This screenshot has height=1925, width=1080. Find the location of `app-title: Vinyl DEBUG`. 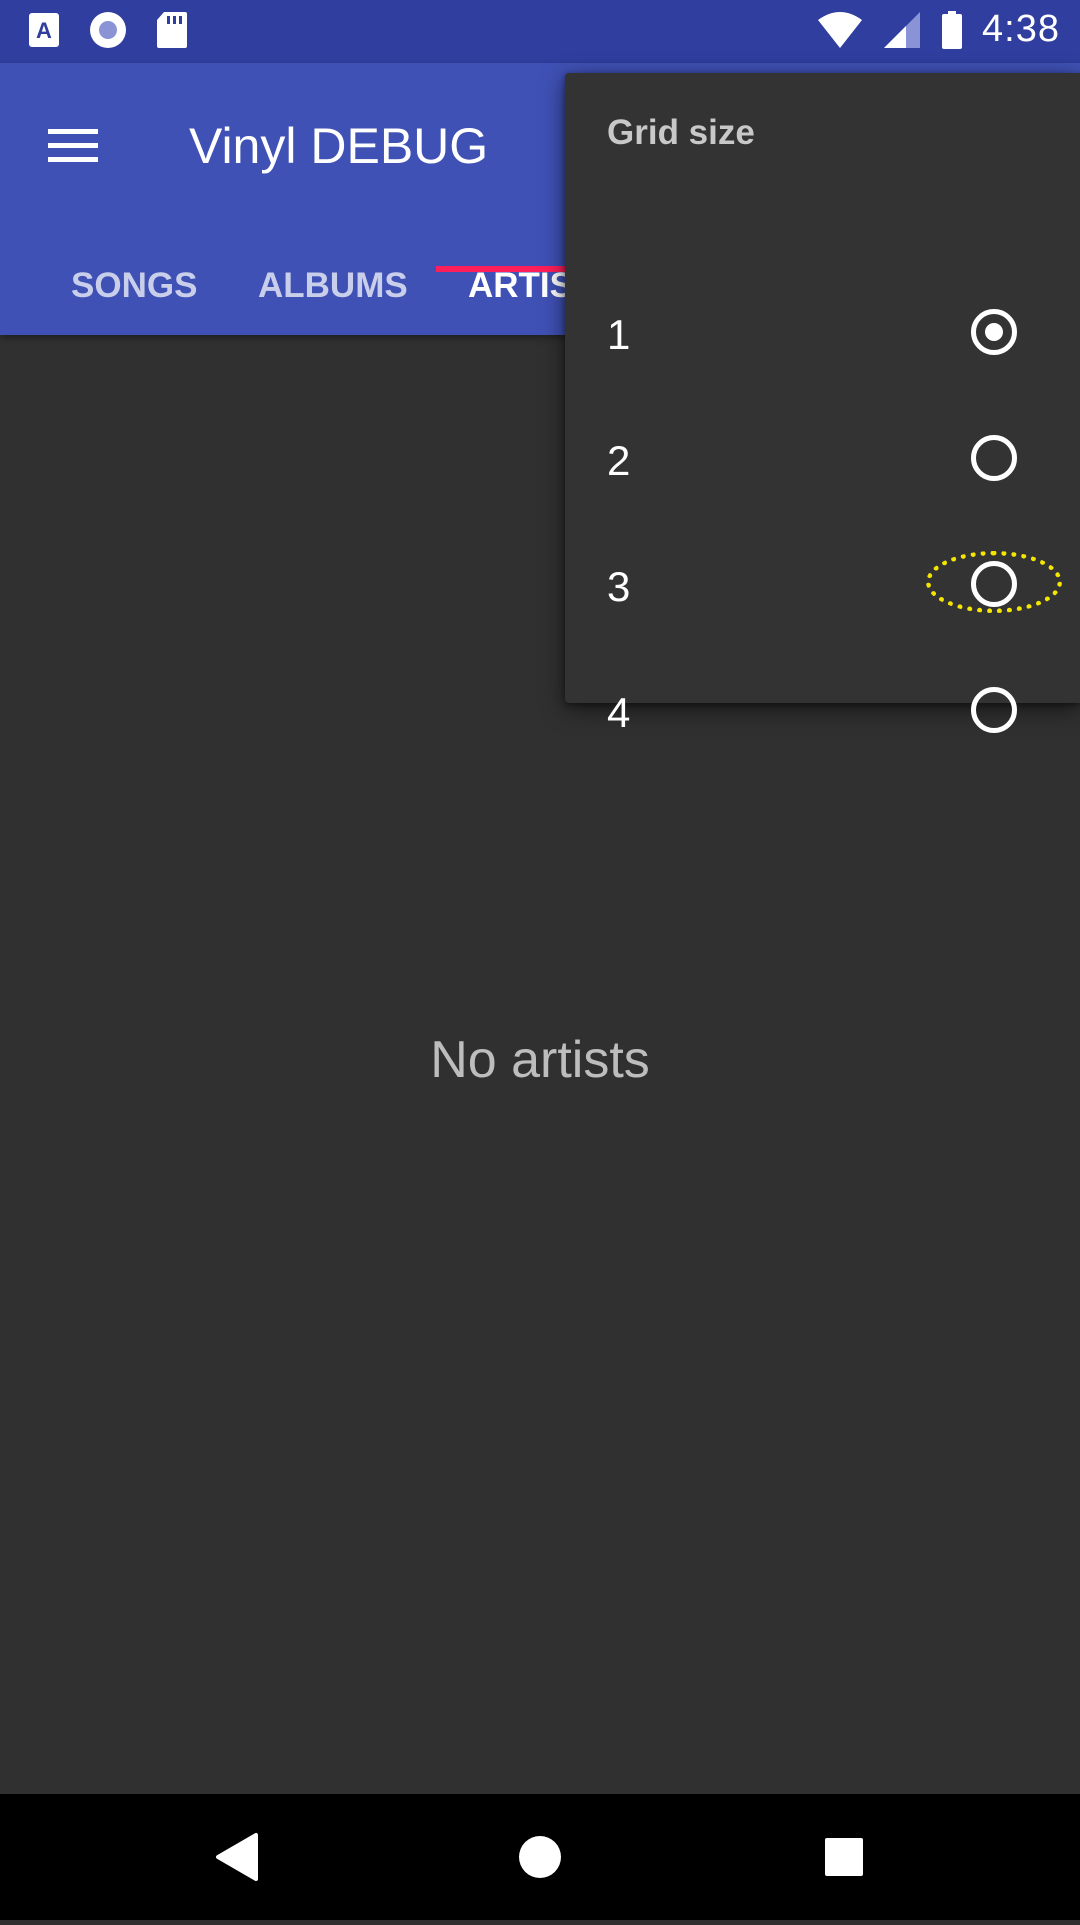

app-title: Vinyl DEBUG is located at coordinates (339, 146).